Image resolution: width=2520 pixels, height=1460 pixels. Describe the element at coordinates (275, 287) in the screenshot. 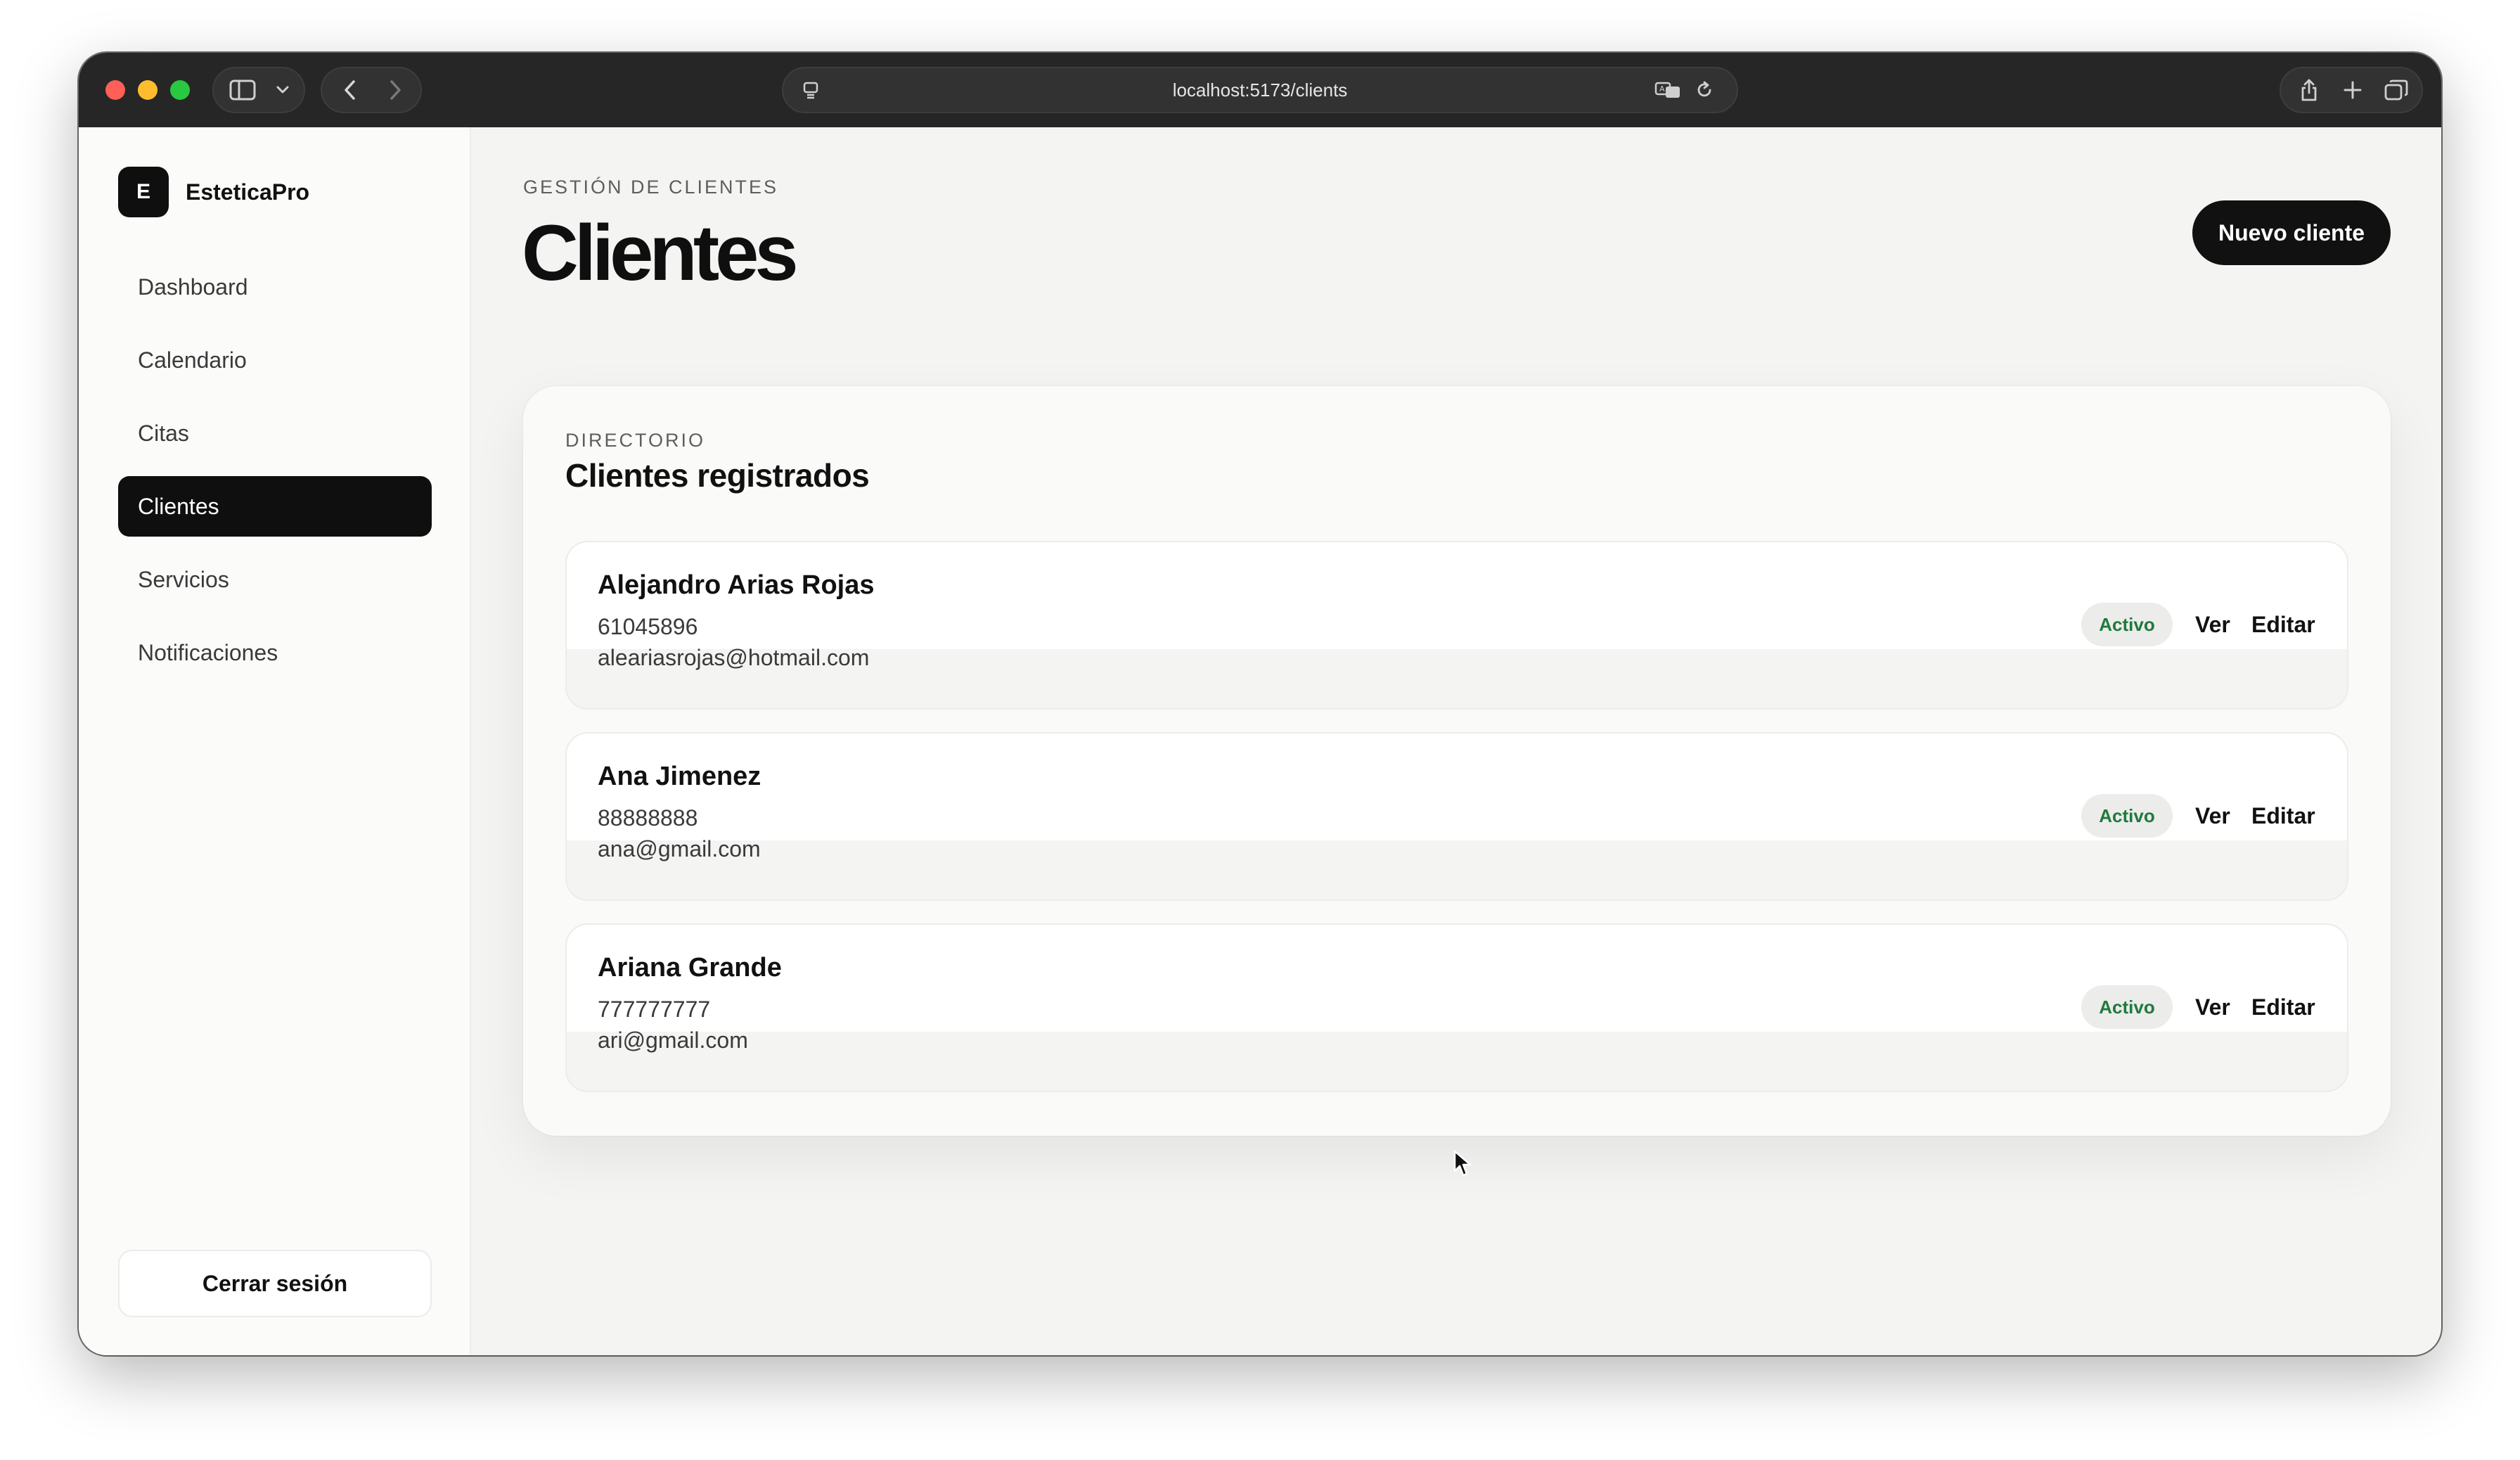

I see `sidebar-item-dashboard: Dashboard` at that location.